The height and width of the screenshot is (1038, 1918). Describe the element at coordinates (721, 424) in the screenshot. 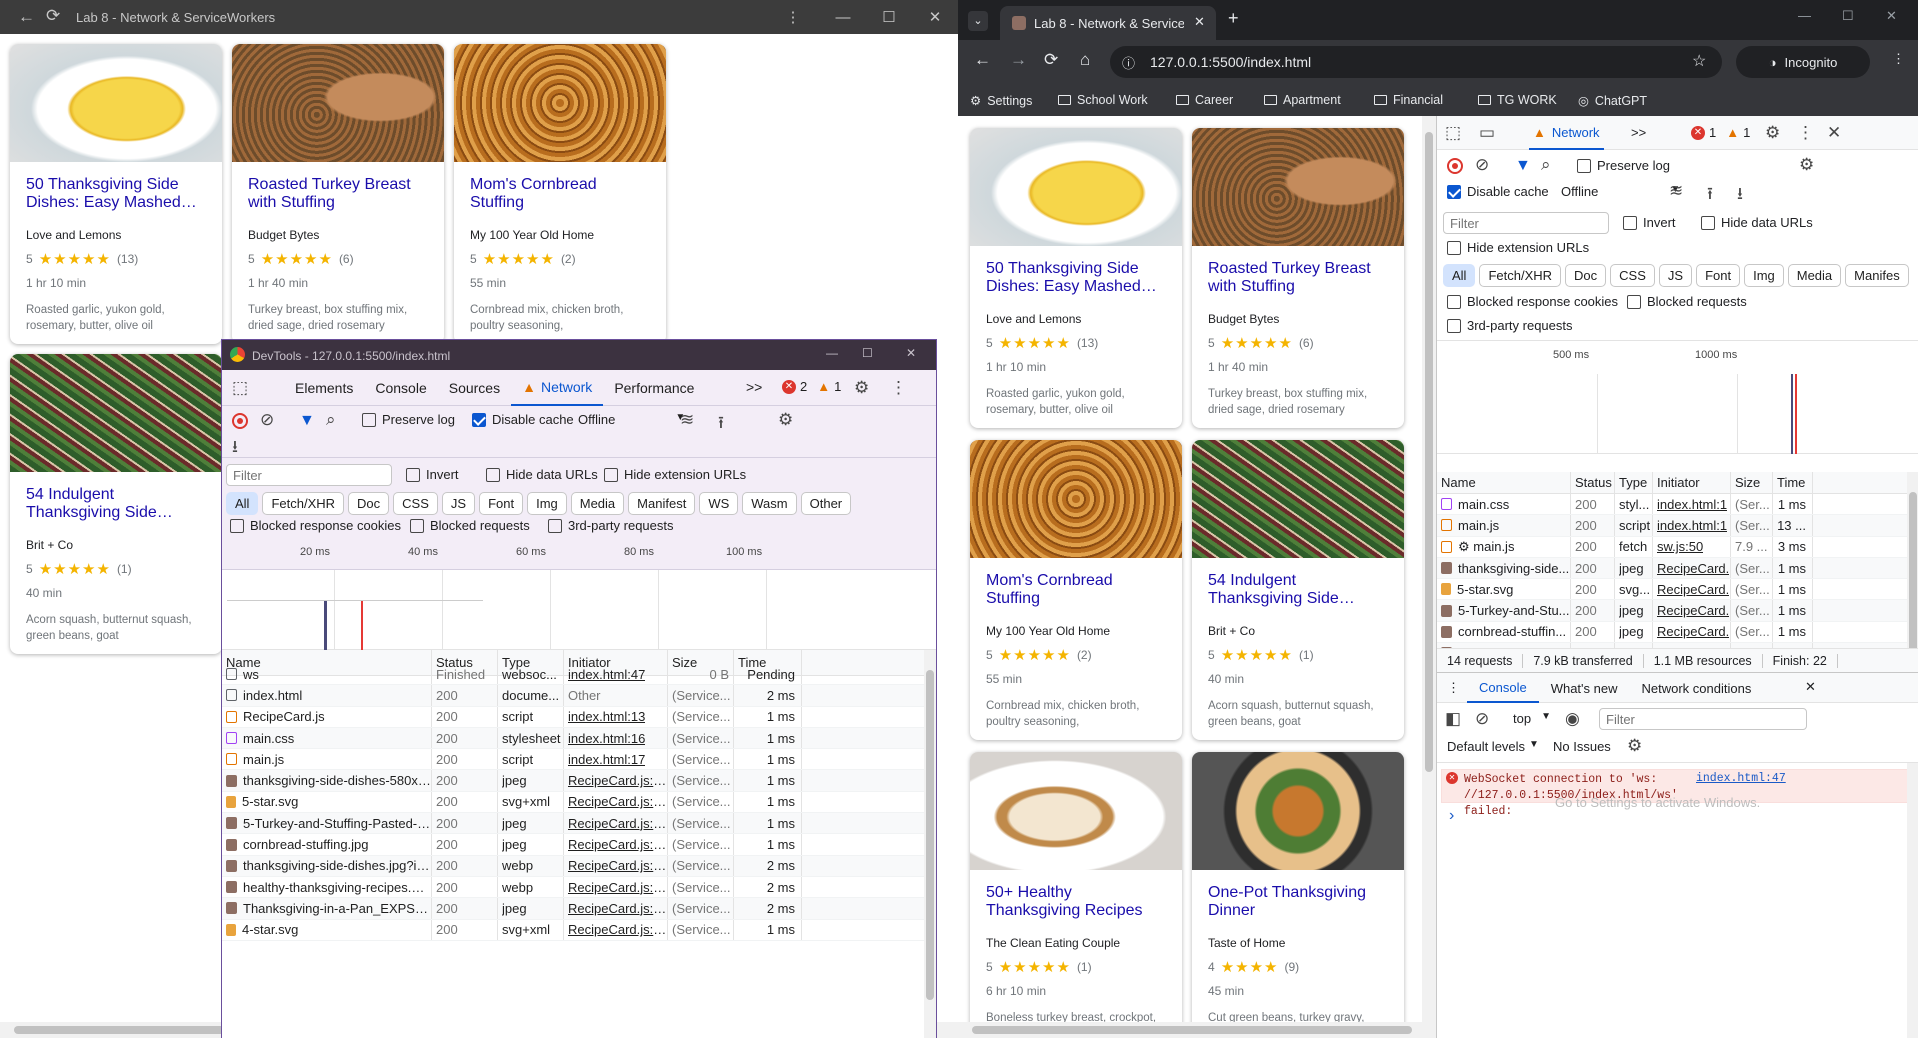

I see `import-icon: ⭱` at that location.